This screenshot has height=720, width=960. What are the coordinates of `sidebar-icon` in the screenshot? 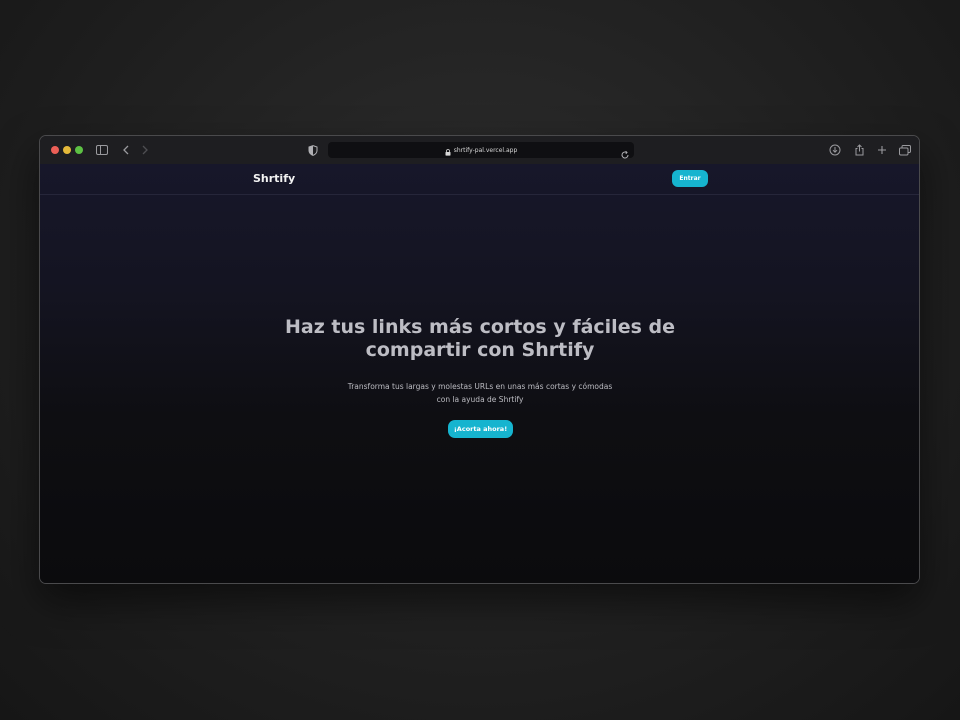 It's located at (102, 150).